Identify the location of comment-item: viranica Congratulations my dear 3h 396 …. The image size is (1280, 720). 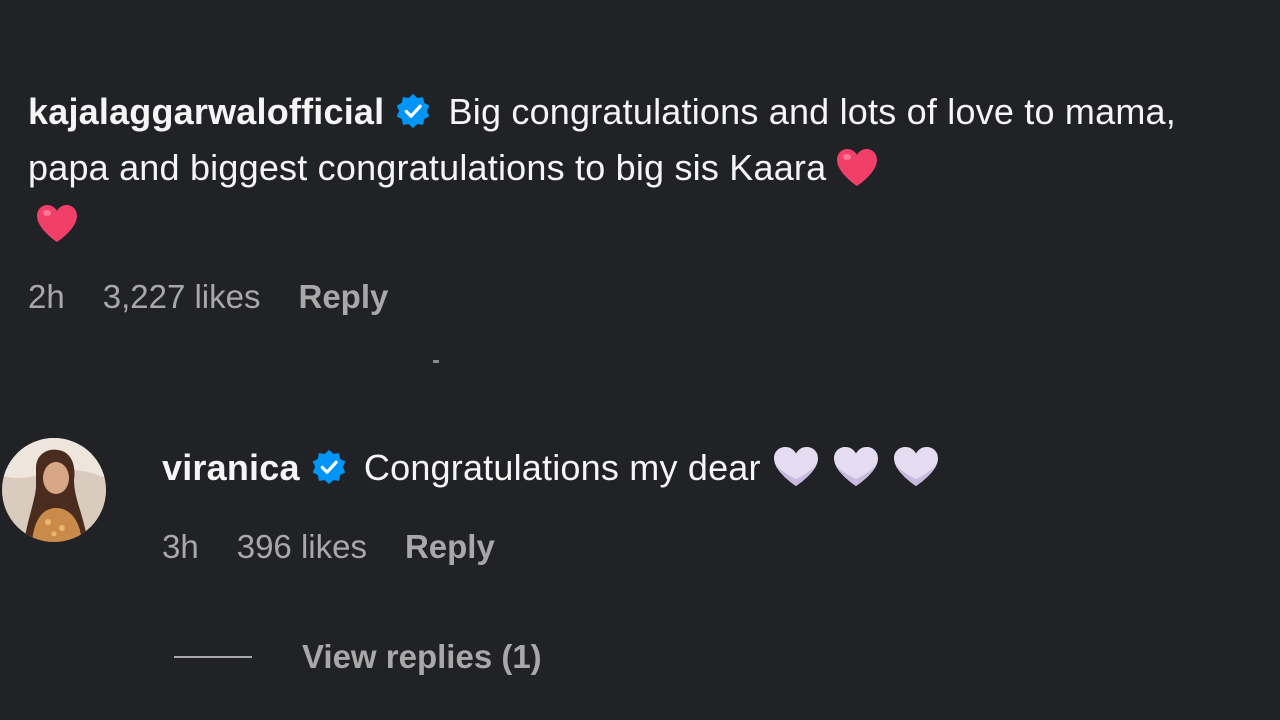
(712, 502).